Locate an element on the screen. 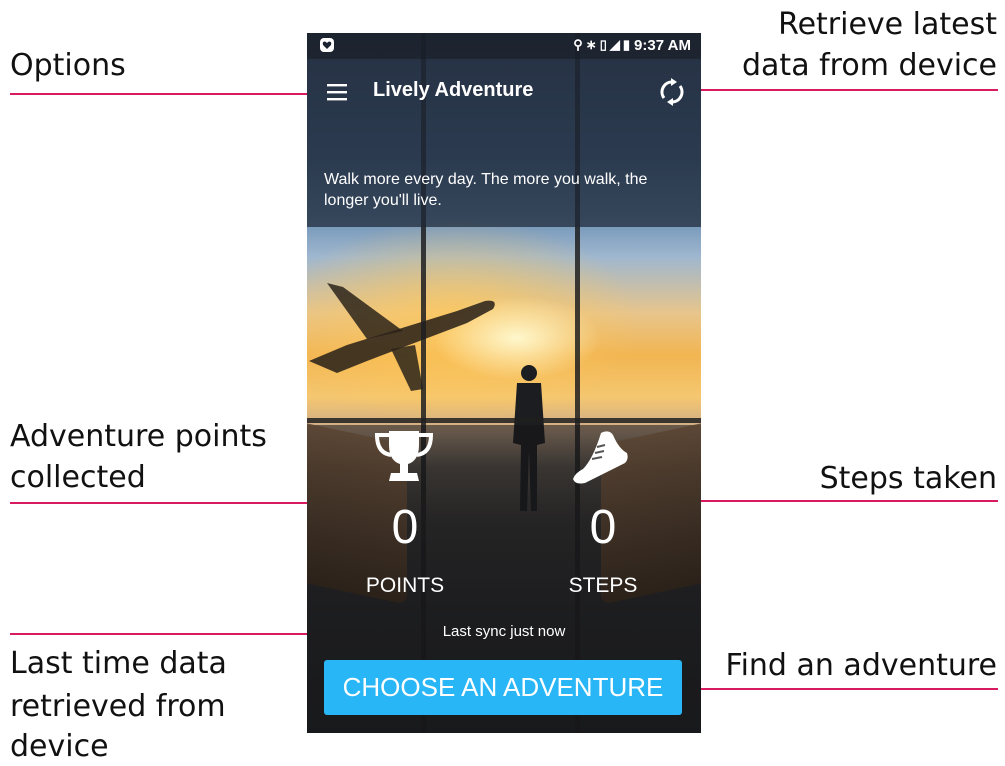  annotation-steps: Steps taken is located at coordinates (908, 478).